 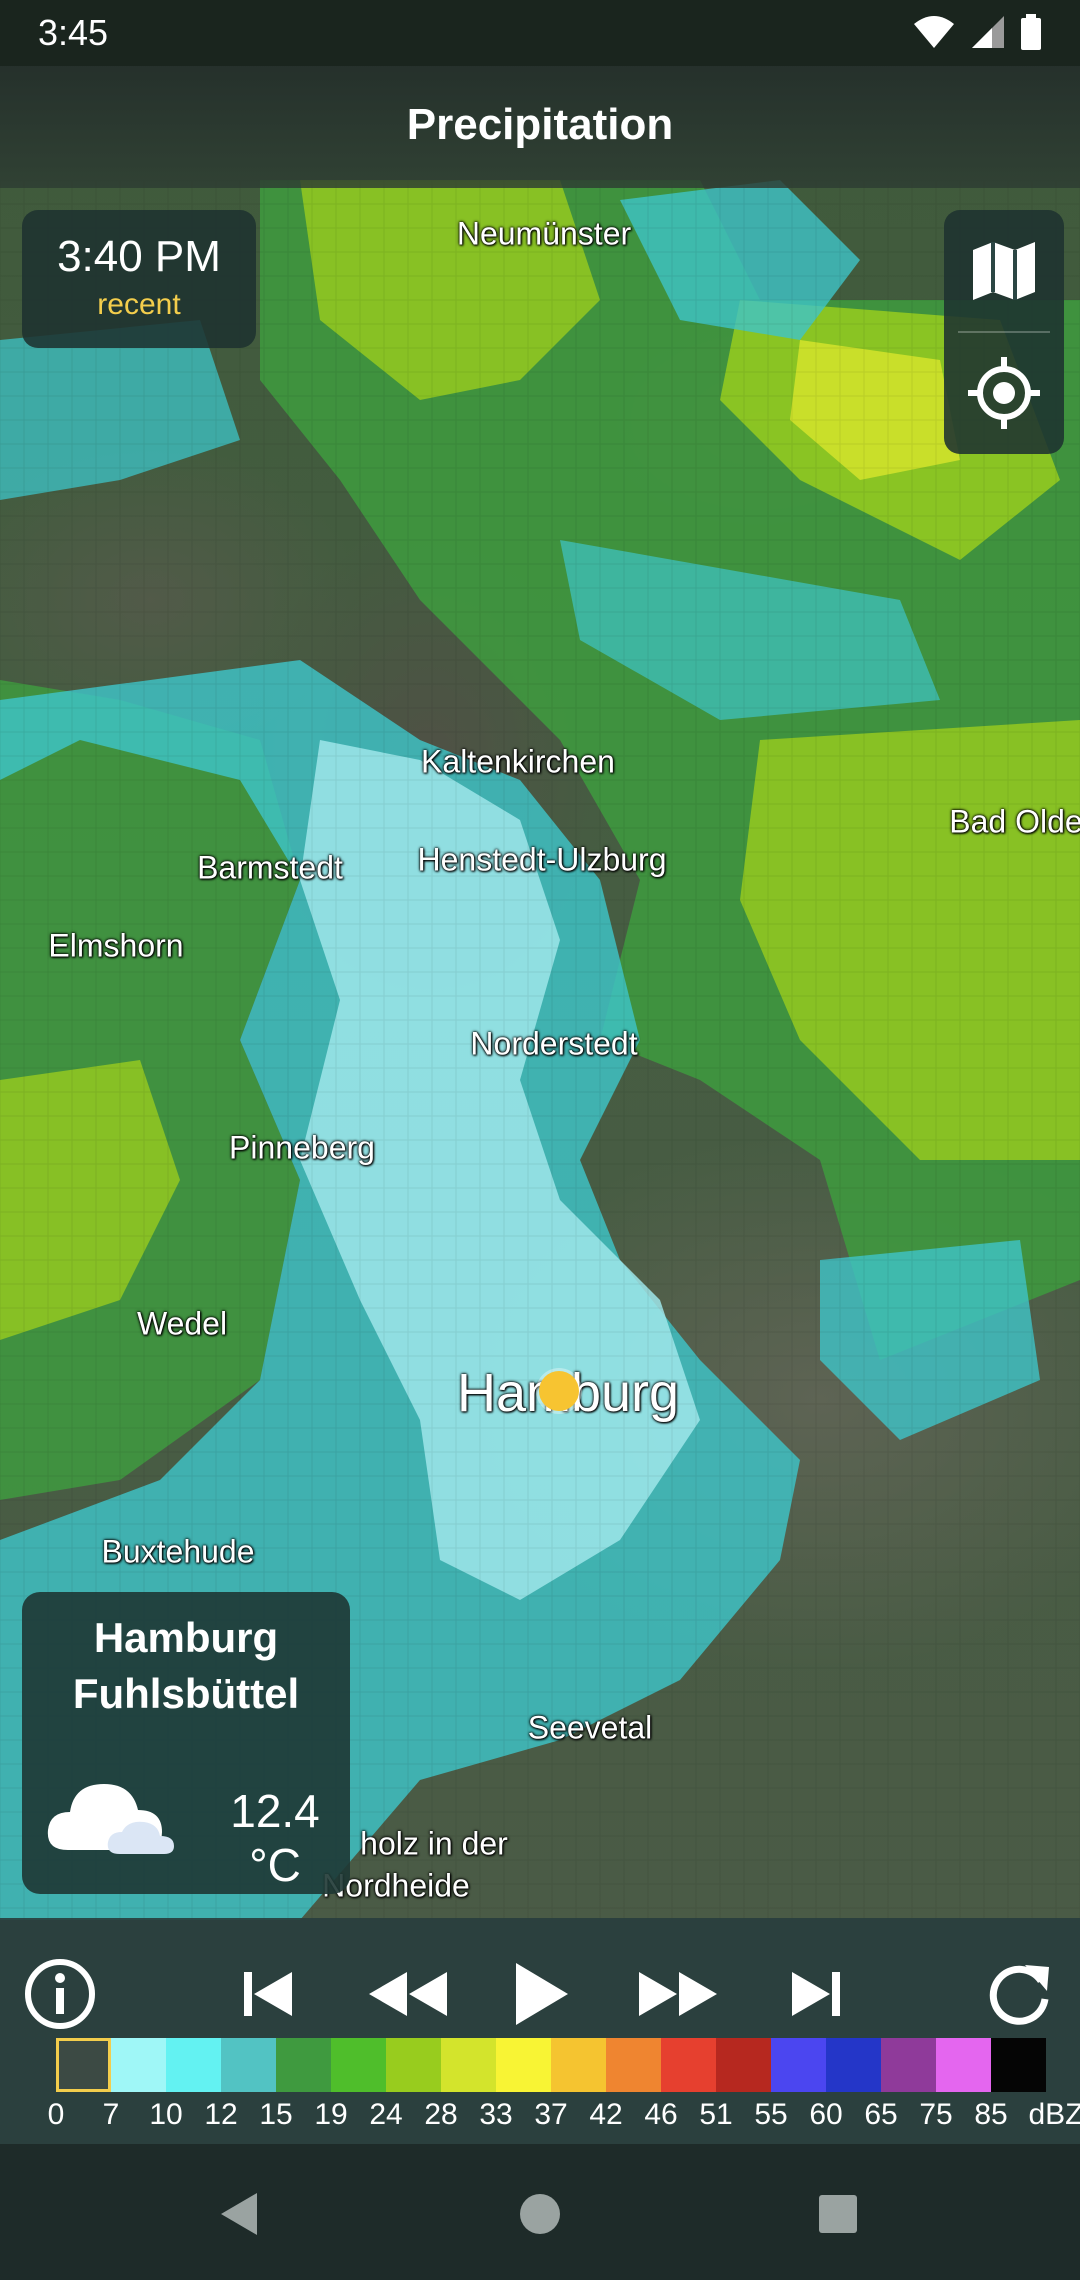 I want to click on legend-label: 42, so click(x=606, y=2114).